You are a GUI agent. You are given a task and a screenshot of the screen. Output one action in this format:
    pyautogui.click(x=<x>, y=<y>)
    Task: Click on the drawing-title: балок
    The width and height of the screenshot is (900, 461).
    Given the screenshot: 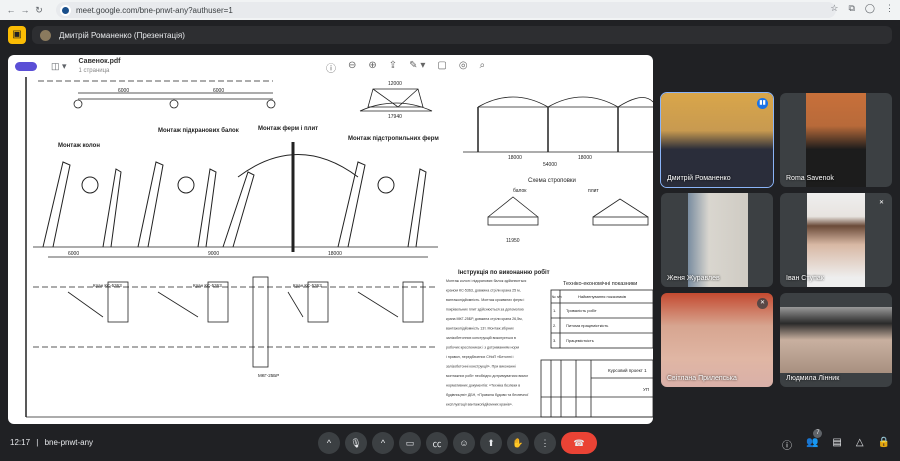 What is the action you would take?
    pyautogui.click(x=520, y=191)
    